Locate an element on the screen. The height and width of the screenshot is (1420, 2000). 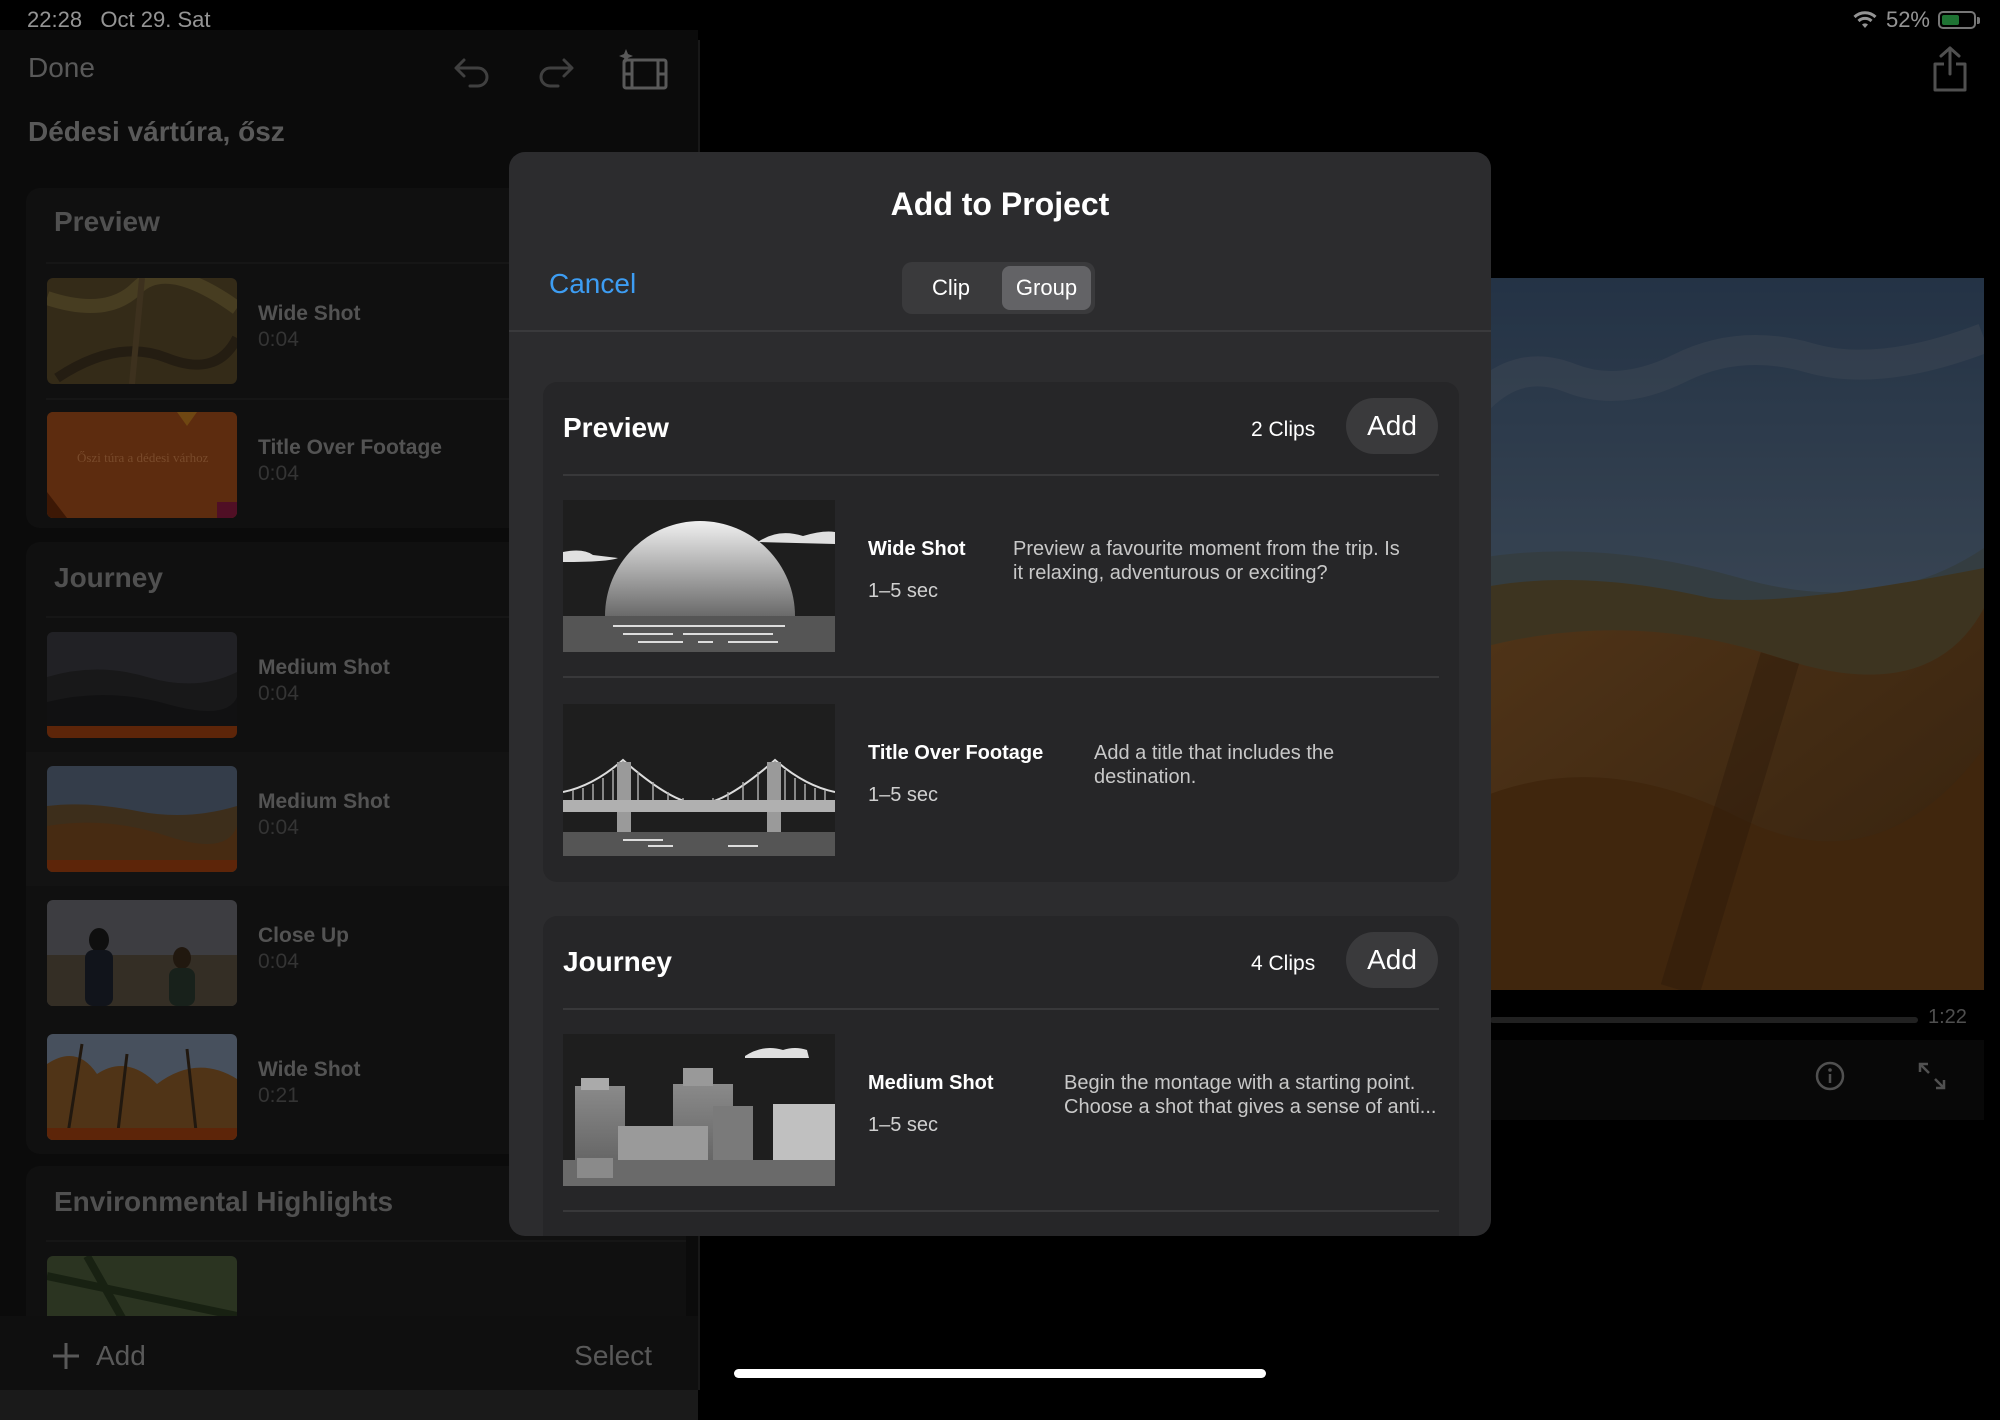
clip-title: Medium Shot is located at coordinates (931, 1083).